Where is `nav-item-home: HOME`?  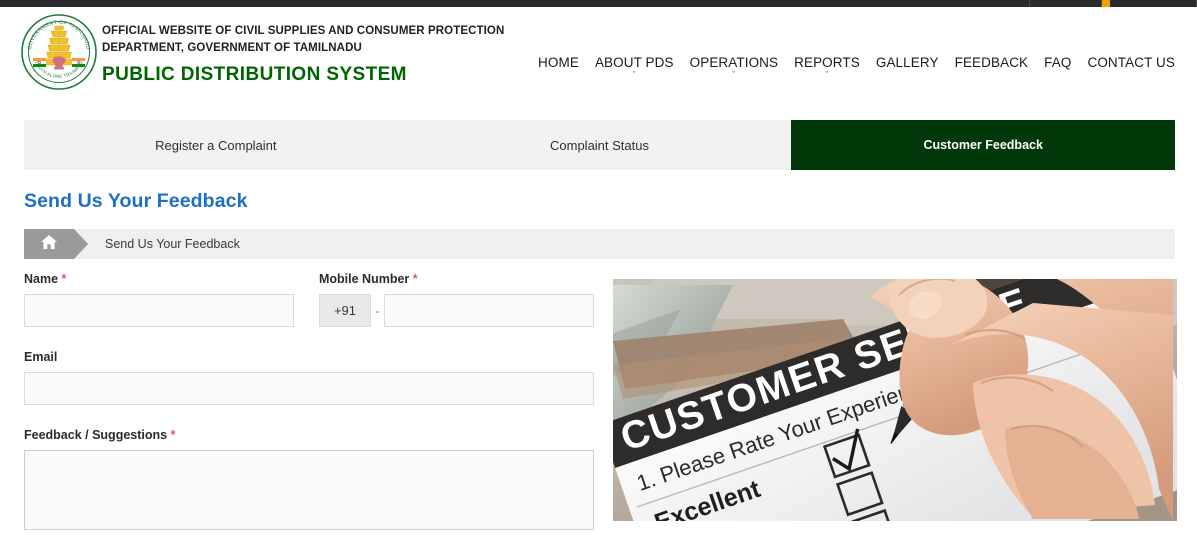
nav-item-home: HOME is located at coordinates (558, 63).